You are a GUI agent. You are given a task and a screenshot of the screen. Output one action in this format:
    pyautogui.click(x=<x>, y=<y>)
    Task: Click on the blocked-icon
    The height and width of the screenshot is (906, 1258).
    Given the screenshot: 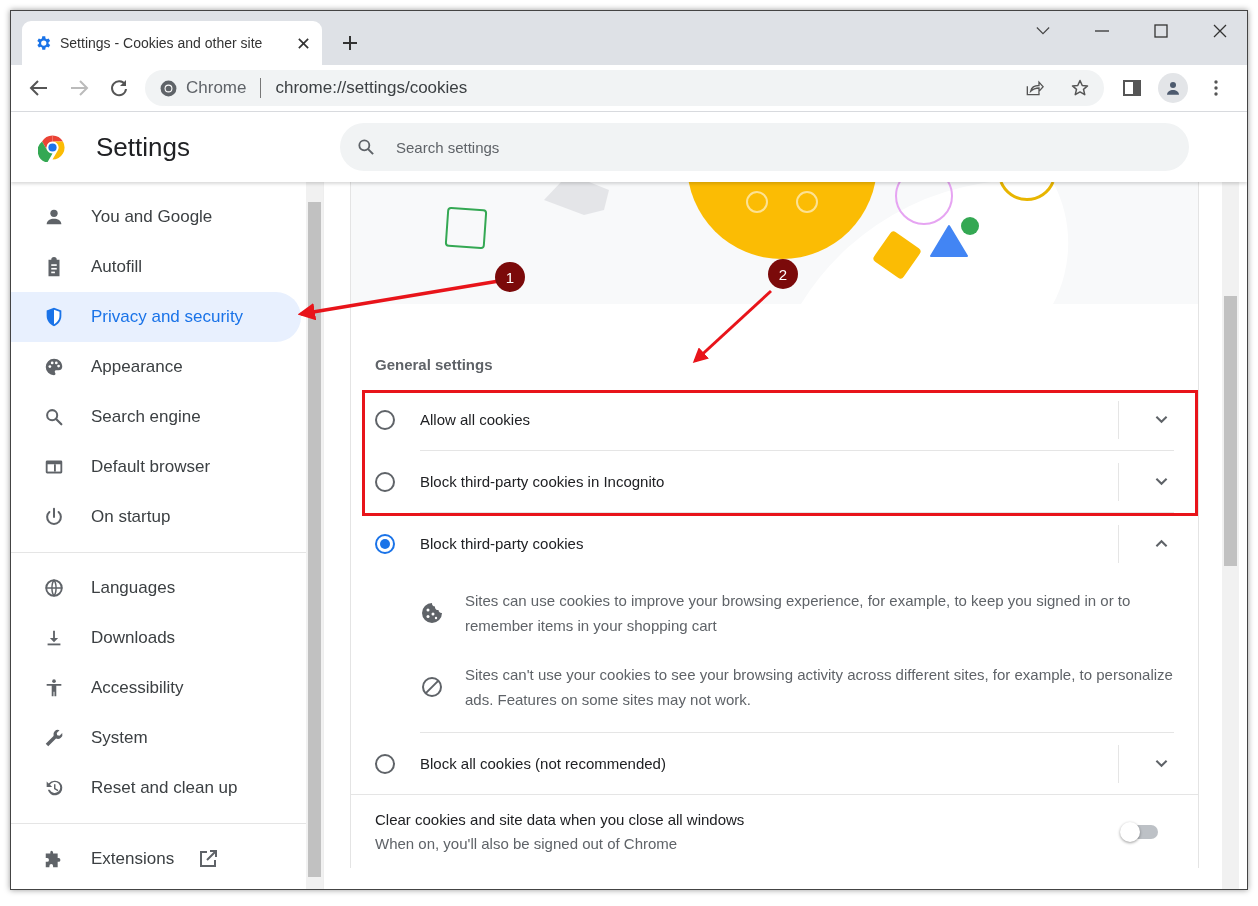 What is the action you would take?
    pyautogui.click(x=432, y=687)
    